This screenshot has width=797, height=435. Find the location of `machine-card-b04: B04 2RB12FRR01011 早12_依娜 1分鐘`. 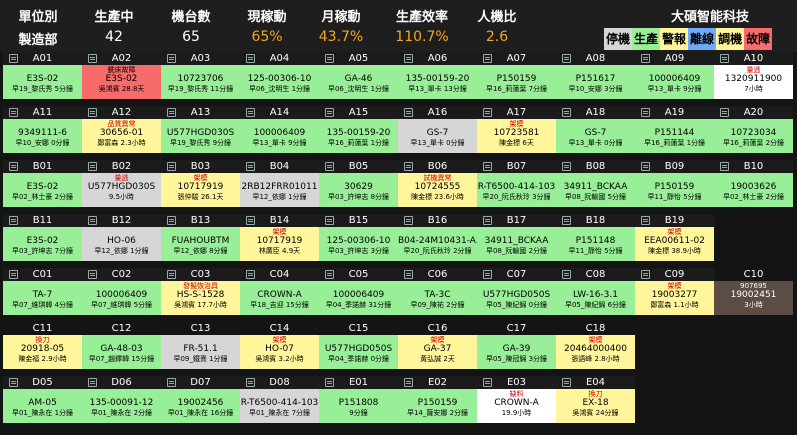

machine-card-b04: B04 2RB12FRR01011 早12_依娜 1分鐘 is located at coordinates (279, 183).